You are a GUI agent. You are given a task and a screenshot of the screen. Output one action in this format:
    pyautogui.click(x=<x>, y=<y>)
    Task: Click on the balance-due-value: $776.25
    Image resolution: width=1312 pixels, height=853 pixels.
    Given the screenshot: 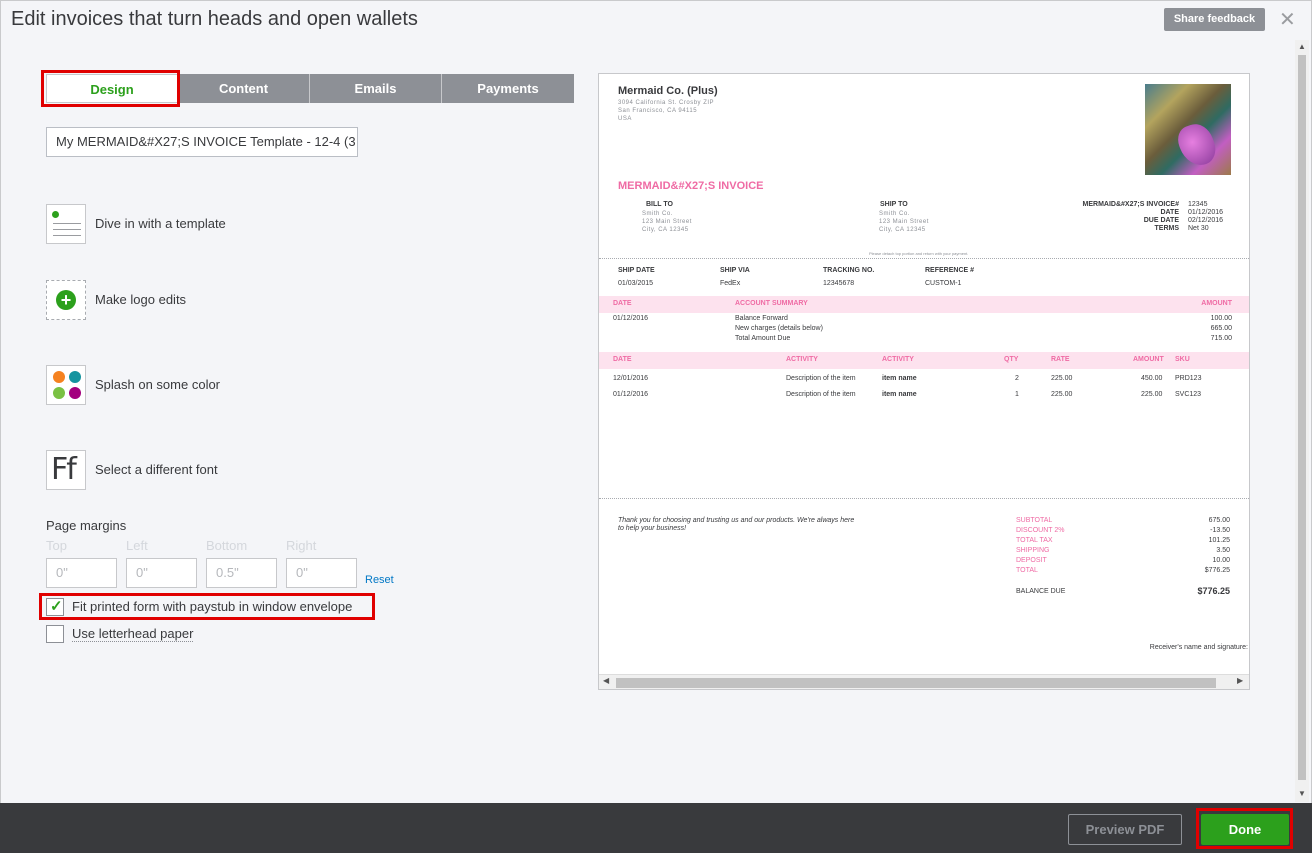 What is the action you would take?
    pyautogui.click(x=1213, y=591)
    